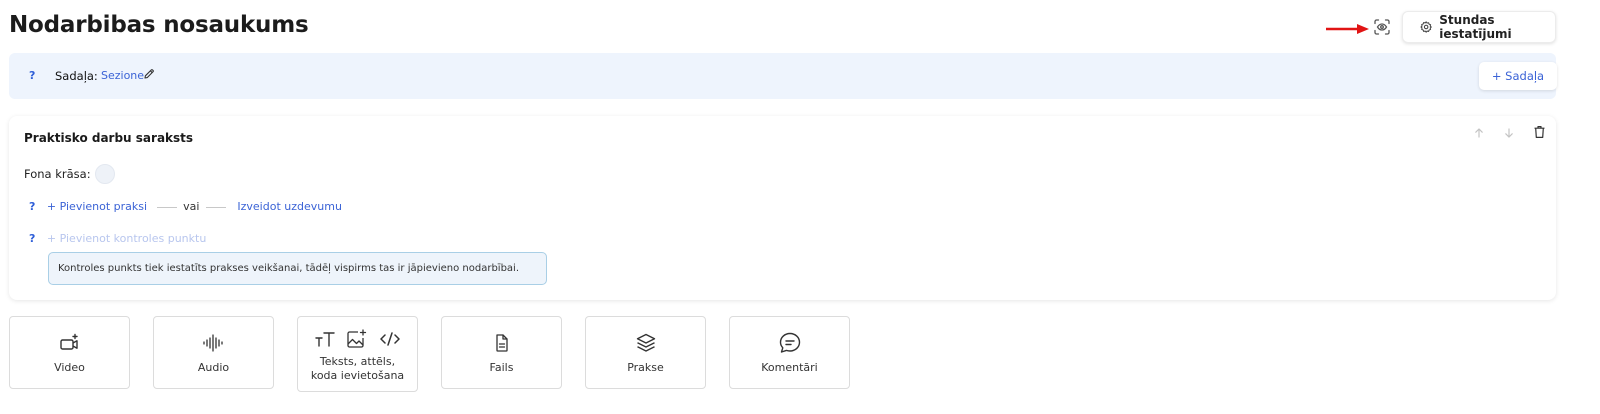  What do you see at coordinates (789, 367) in the screenshot?
I see `comments-block-label: Komentāri` at bounding box center [789, 367].